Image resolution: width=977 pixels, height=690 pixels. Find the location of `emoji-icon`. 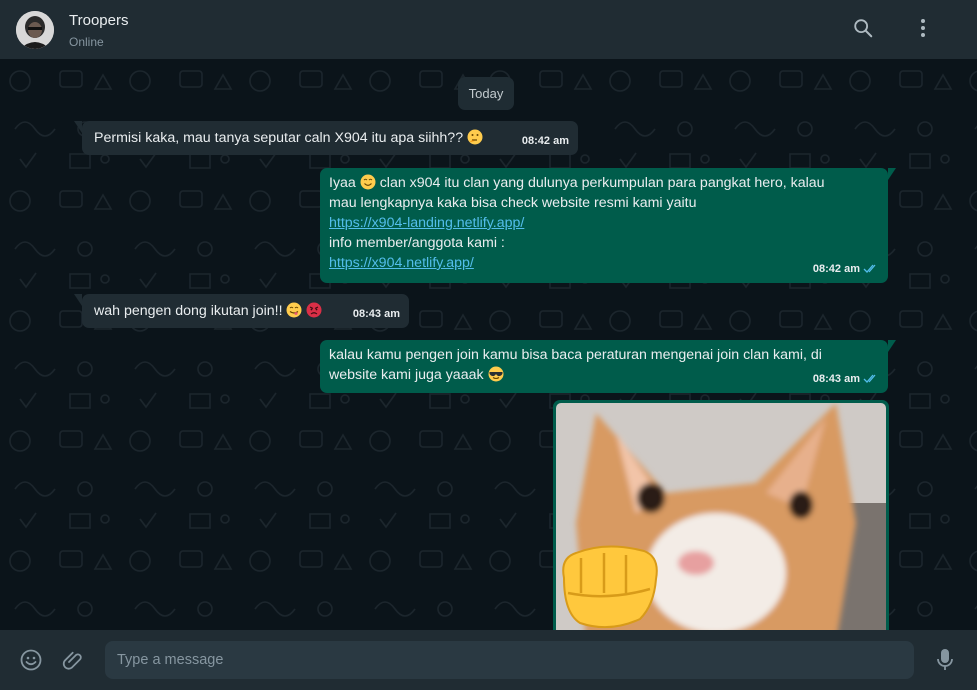

emoji-icon is located at coordinates (31, 660).